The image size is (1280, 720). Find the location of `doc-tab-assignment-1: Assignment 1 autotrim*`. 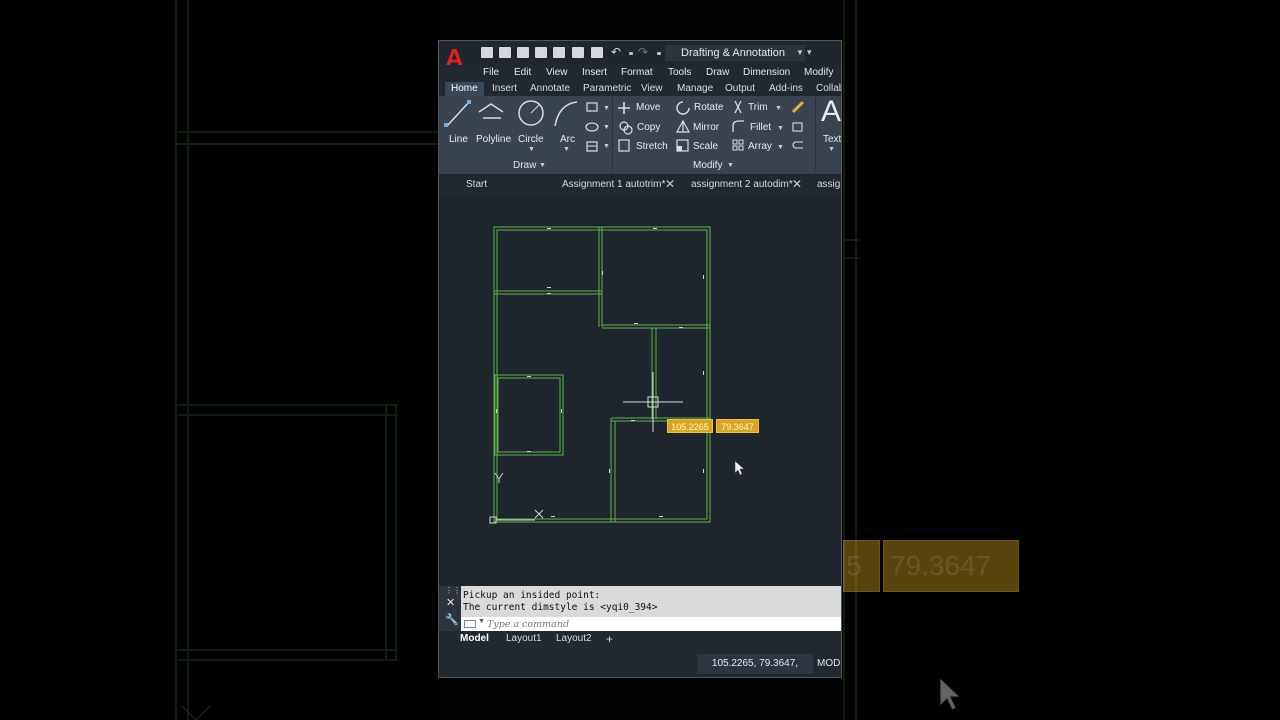

doc-tab-assignment-1: Assignment 1 autotrim* is located at coordinates (613, 184).